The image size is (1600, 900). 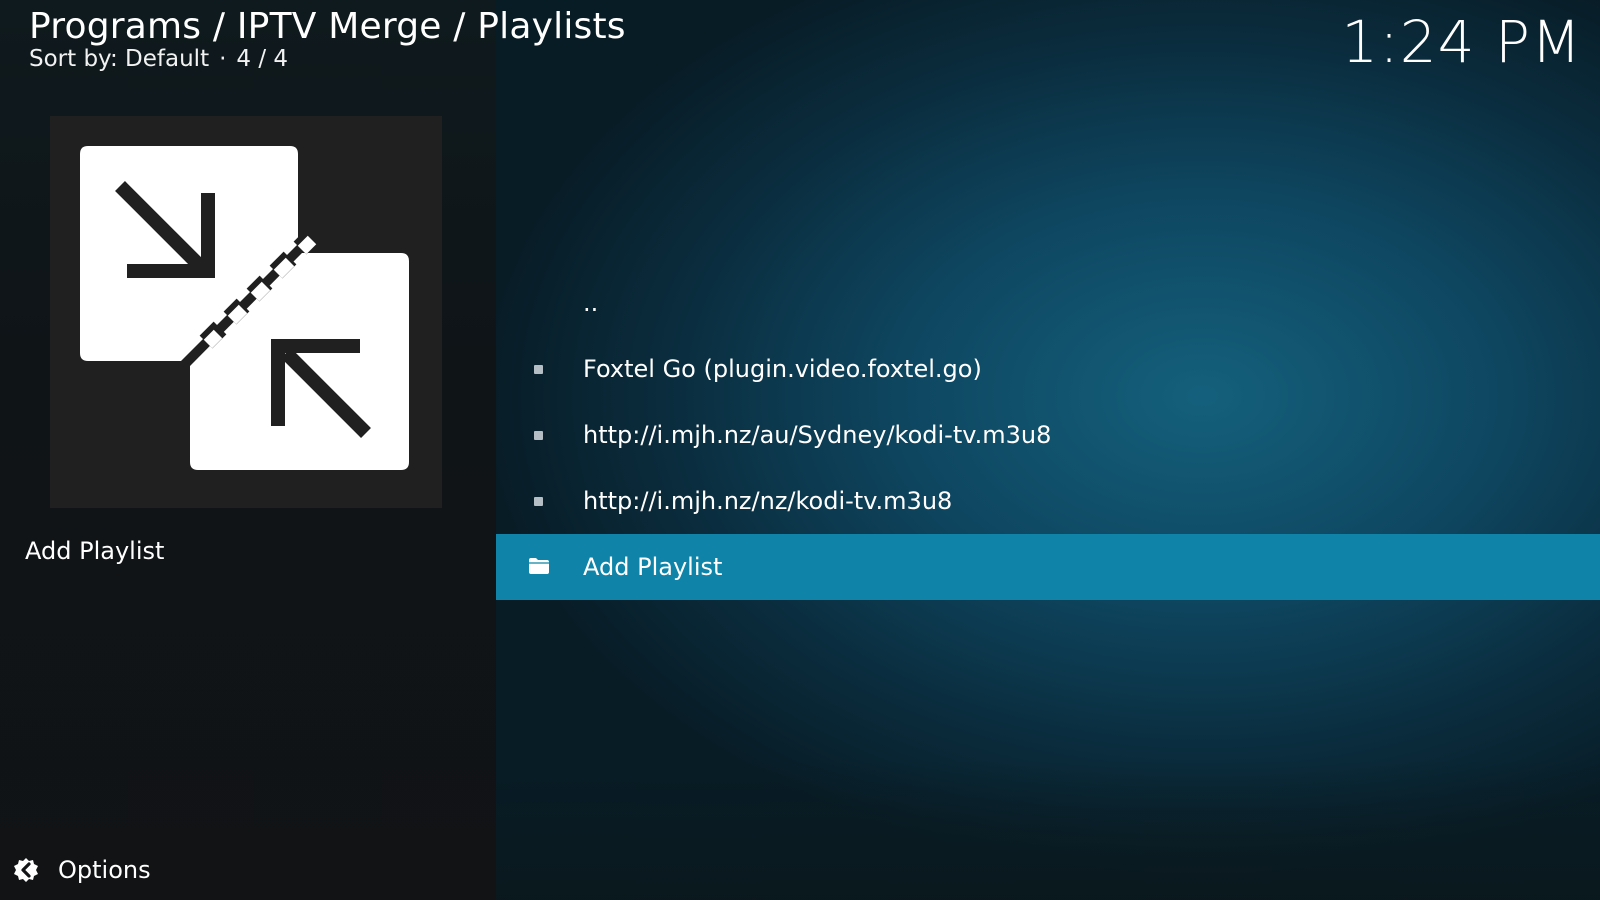 What do you see at coordinates (1048, 303) in the screenshot?
I see `list-item-parent: ..` at bounding box center [1048, 303].